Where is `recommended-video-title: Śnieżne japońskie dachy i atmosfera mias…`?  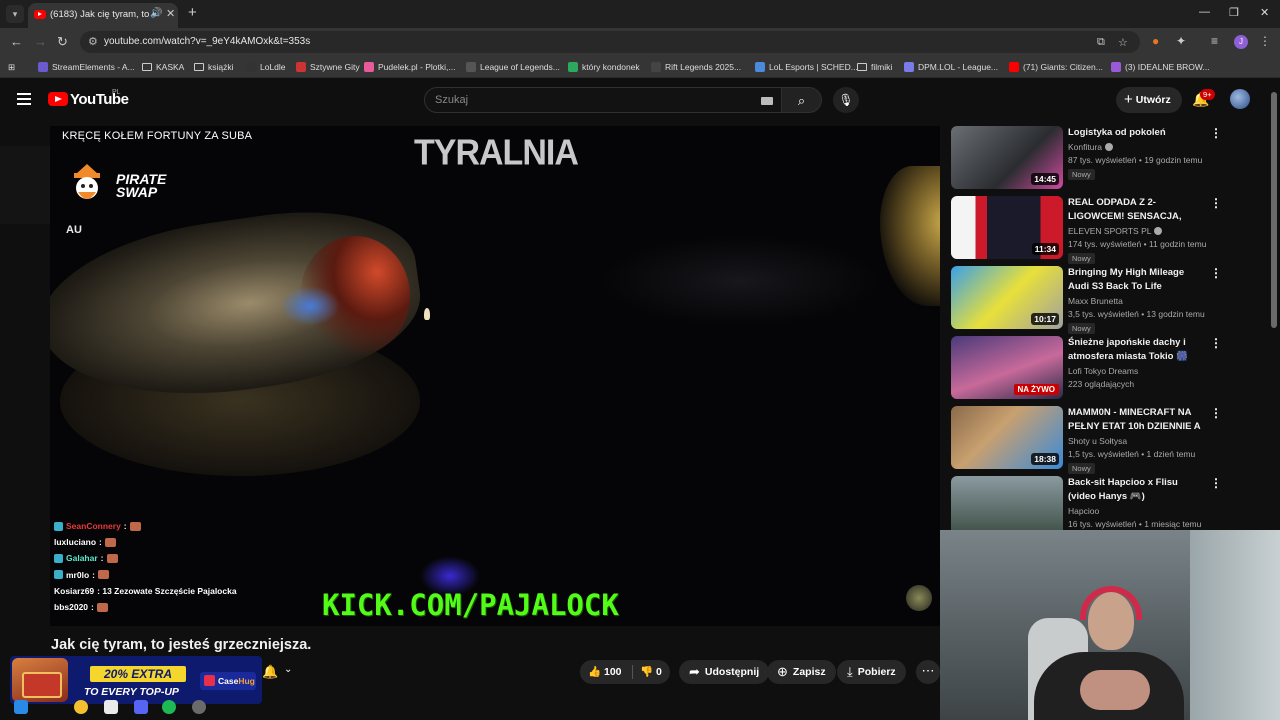
recommended-video-title: Śnieżne japońskie dachy i atmosfera mias… is located at coordinates (1136, 350).